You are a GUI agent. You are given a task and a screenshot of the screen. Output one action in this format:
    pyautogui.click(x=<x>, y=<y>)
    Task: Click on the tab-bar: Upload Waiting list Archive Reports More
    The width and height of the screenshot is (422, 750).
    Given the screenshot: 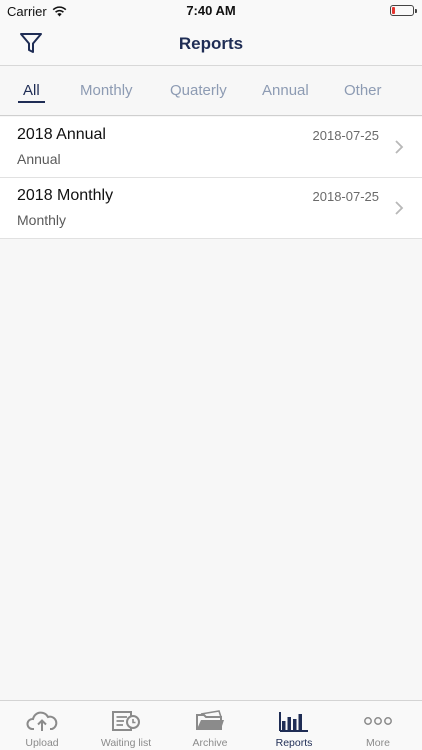 What is the action you would take?
    pyautogui.click(x=211, y=725)
    